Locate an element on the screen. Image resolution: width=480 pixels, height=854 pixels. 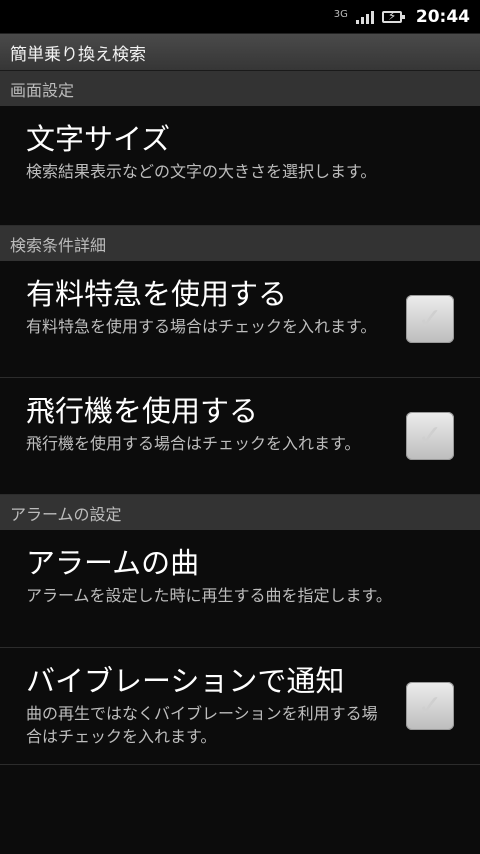
pref-use-airplane: 飛行機を使用する 飛行機を使用する場合はチェックを入れます。 ✓ is located at coordinates (240, 436).